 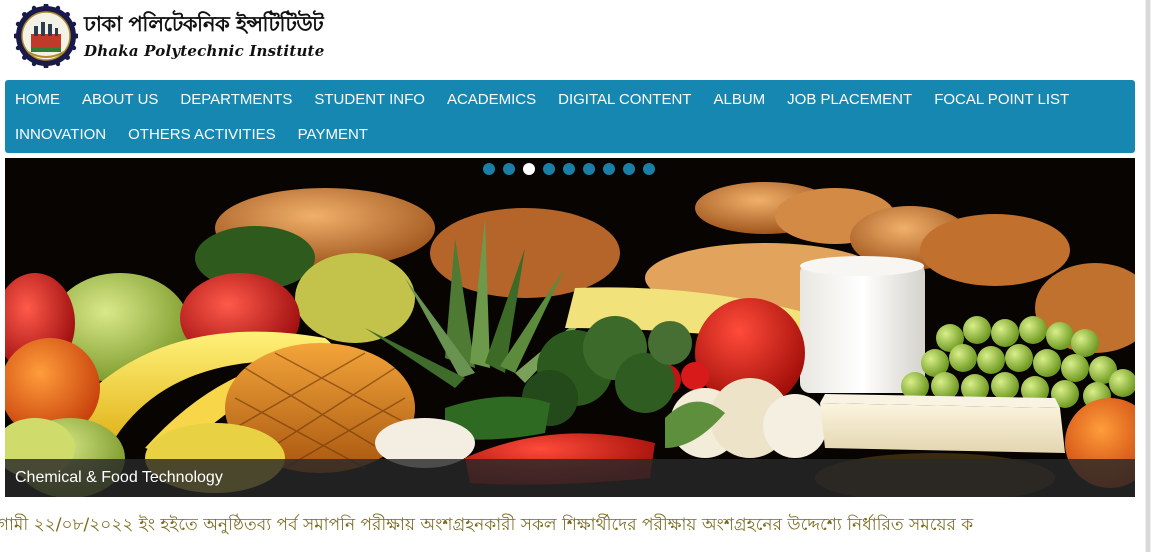 What do you see at coordinates (740, 99) in the screenshot?
I see `nav-album: ALBUM` at bounding box center [740, 99].